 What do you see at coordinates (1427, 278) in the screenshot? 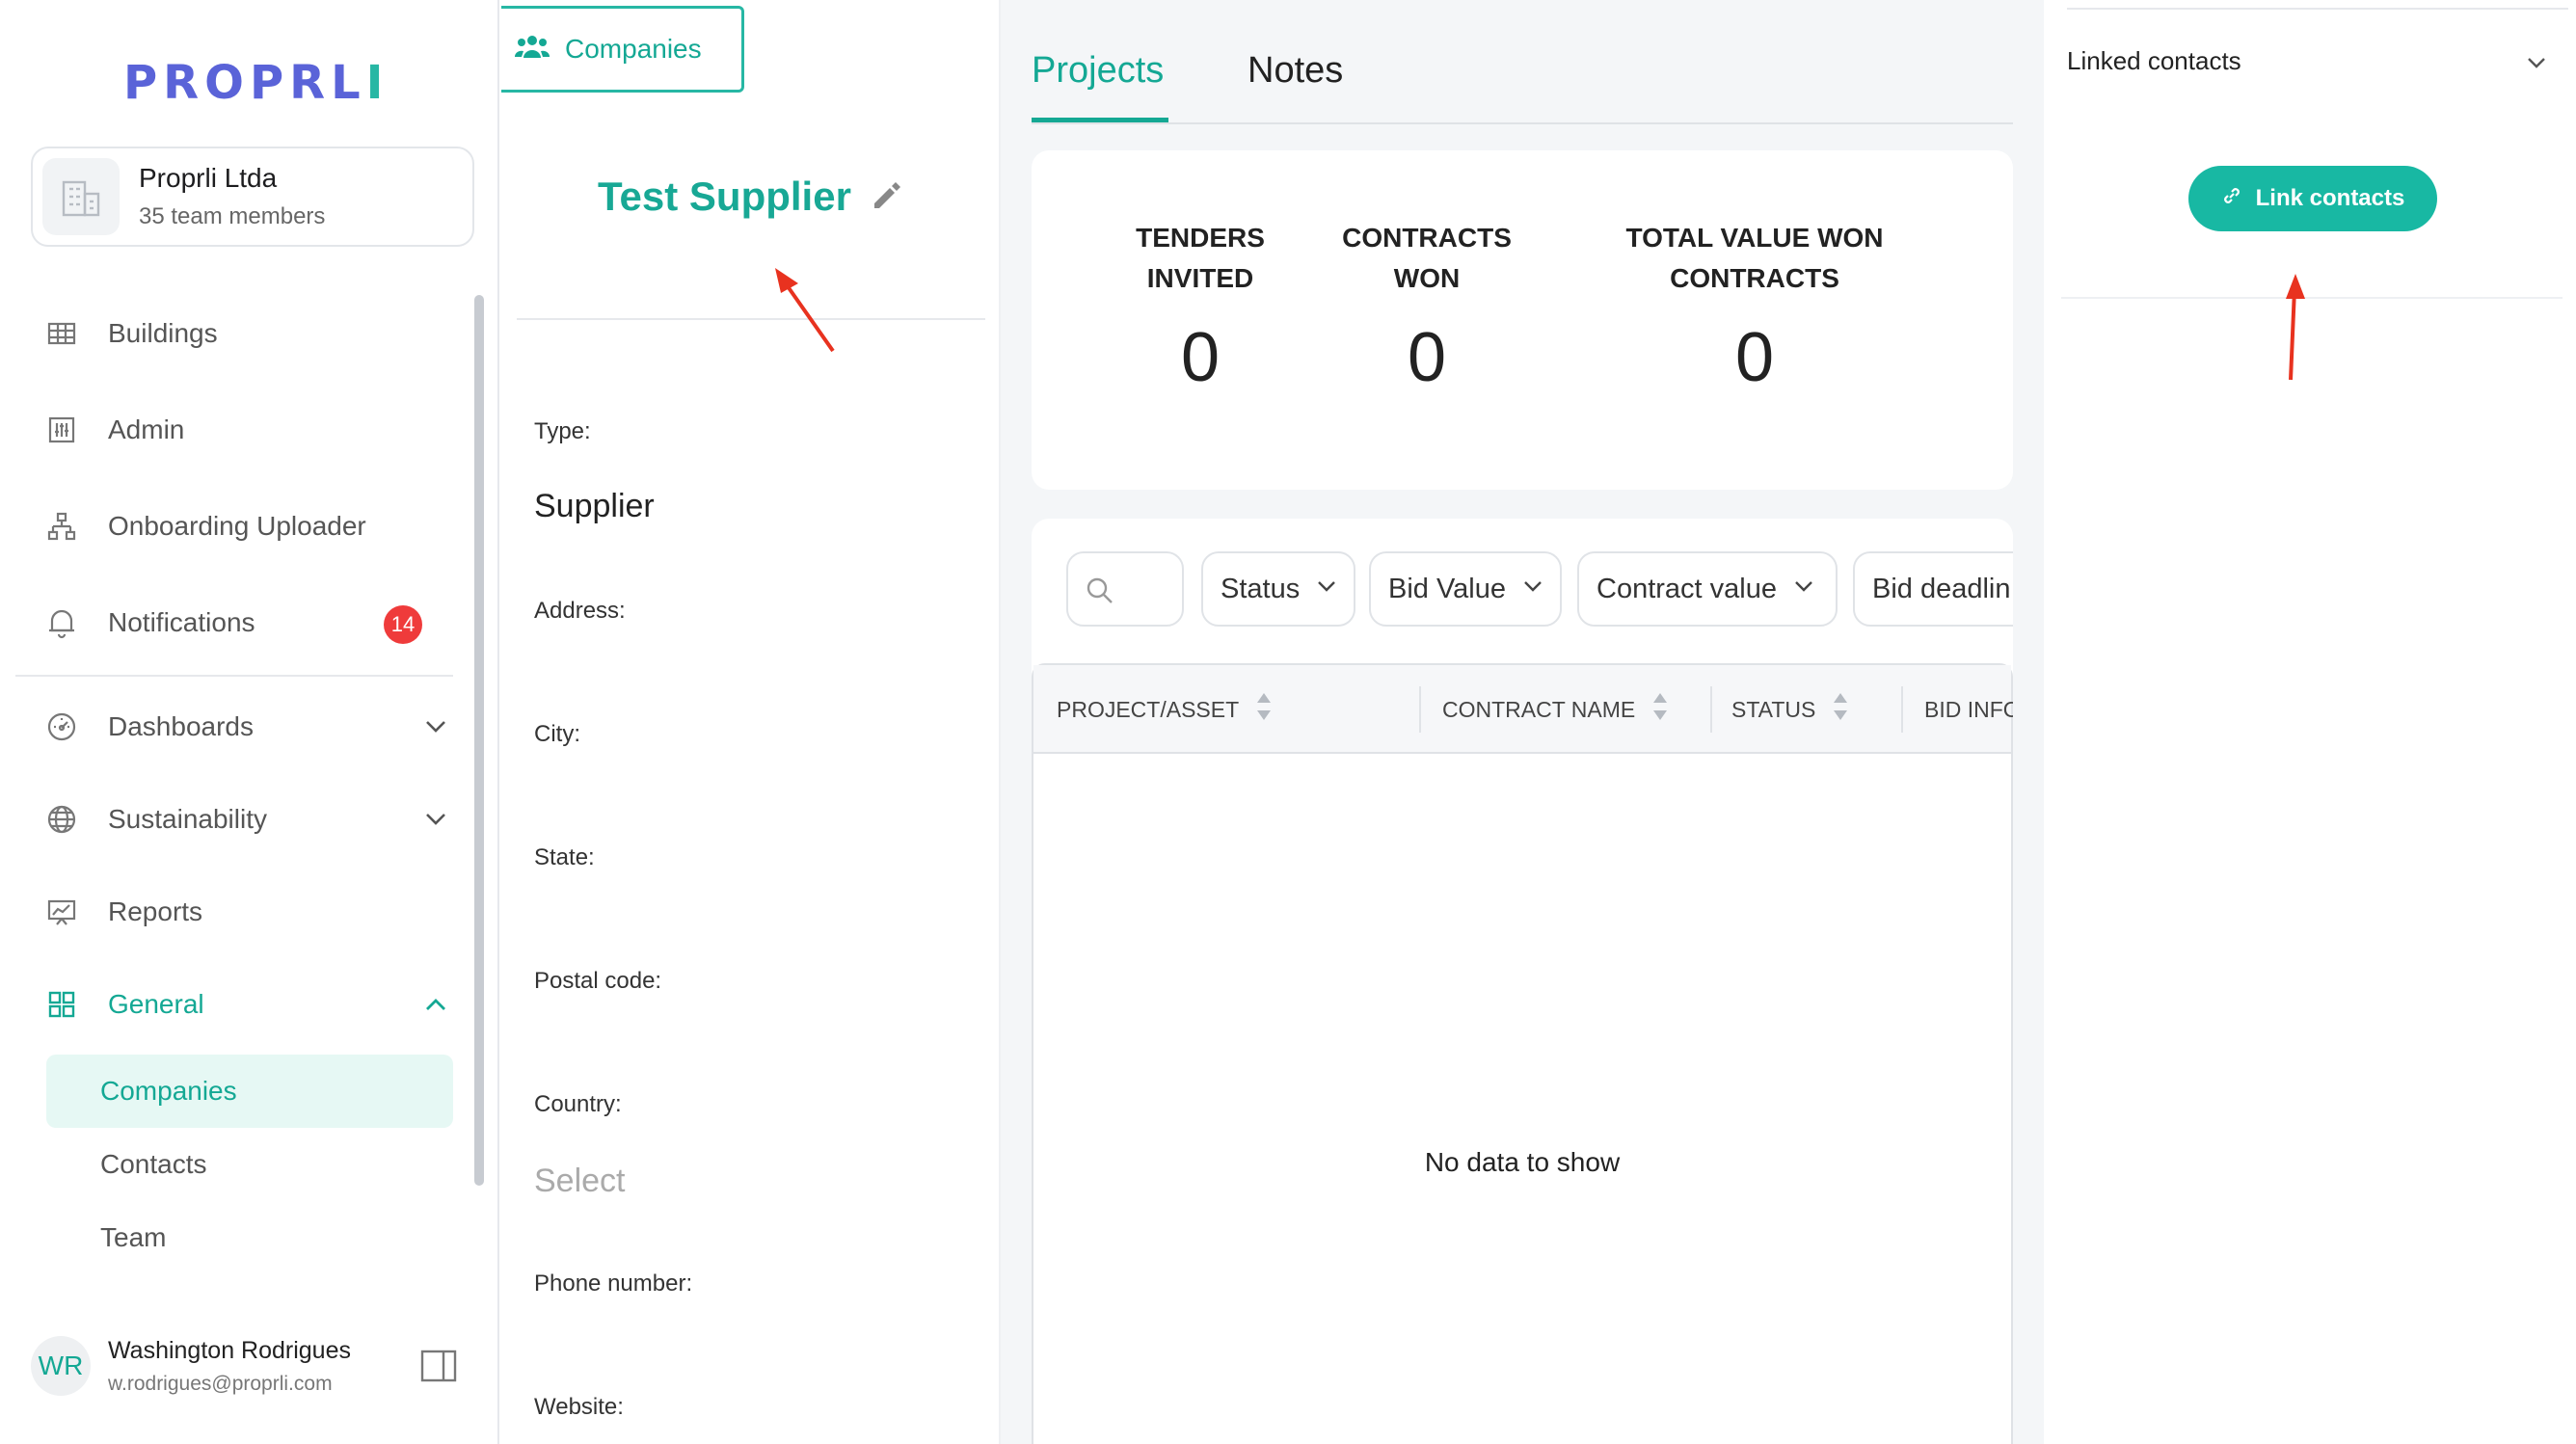
I see `stat-heading-line: WON` at bounding box center [1427, 278].